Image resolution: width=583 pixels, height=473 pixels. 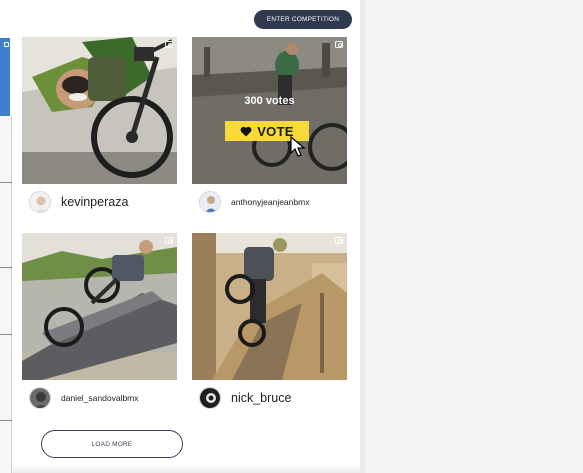 I want to click on post-username: kevinperaza, so click(x=94, y=202).